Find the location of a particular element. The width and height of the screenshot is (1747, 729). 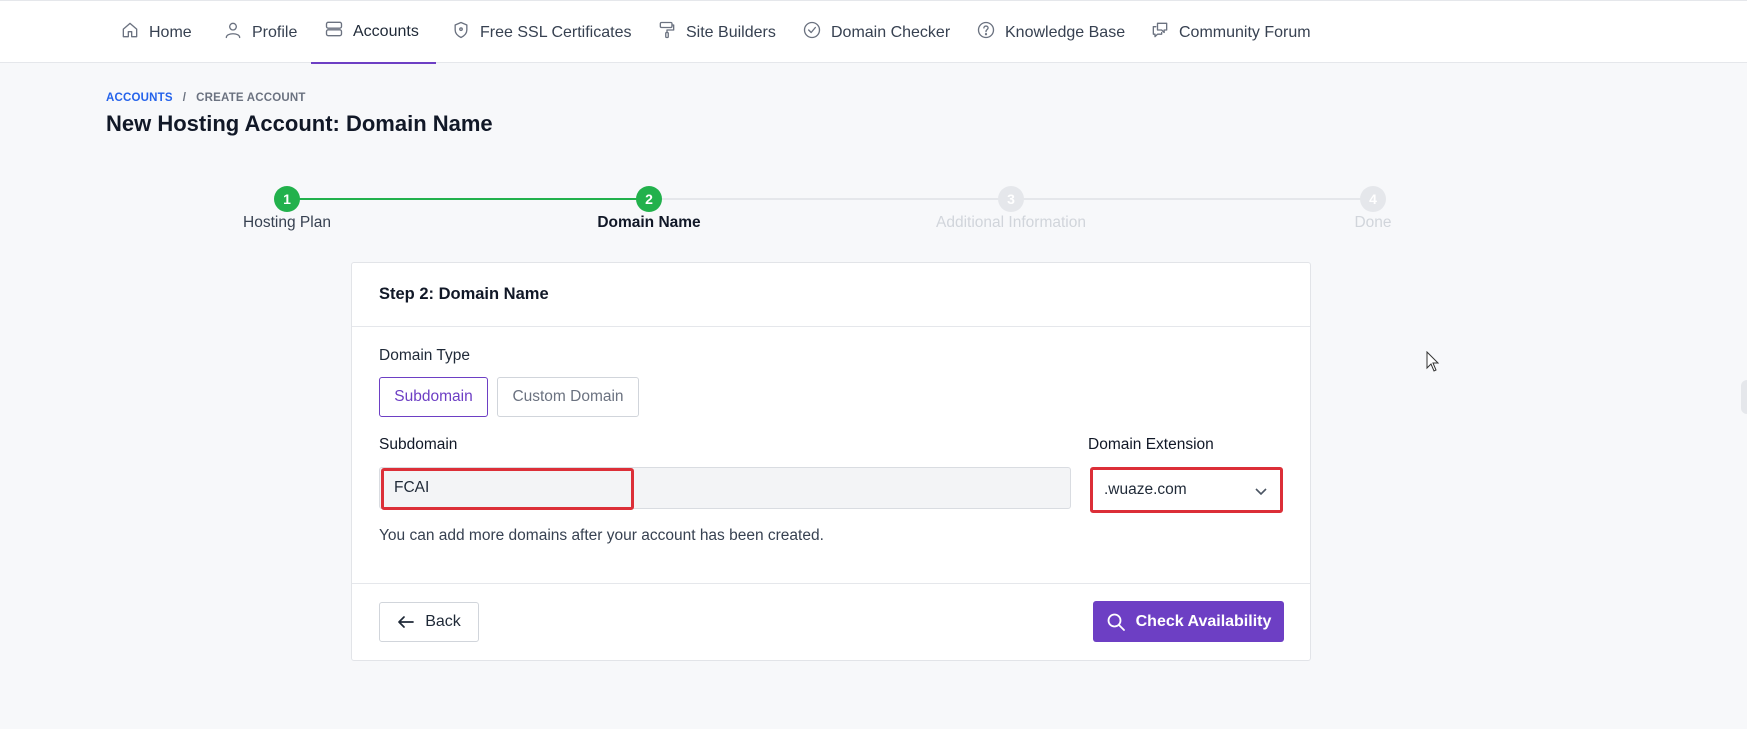

nav-item-label: Knowledge Base is located at coordinates (1065, 32).